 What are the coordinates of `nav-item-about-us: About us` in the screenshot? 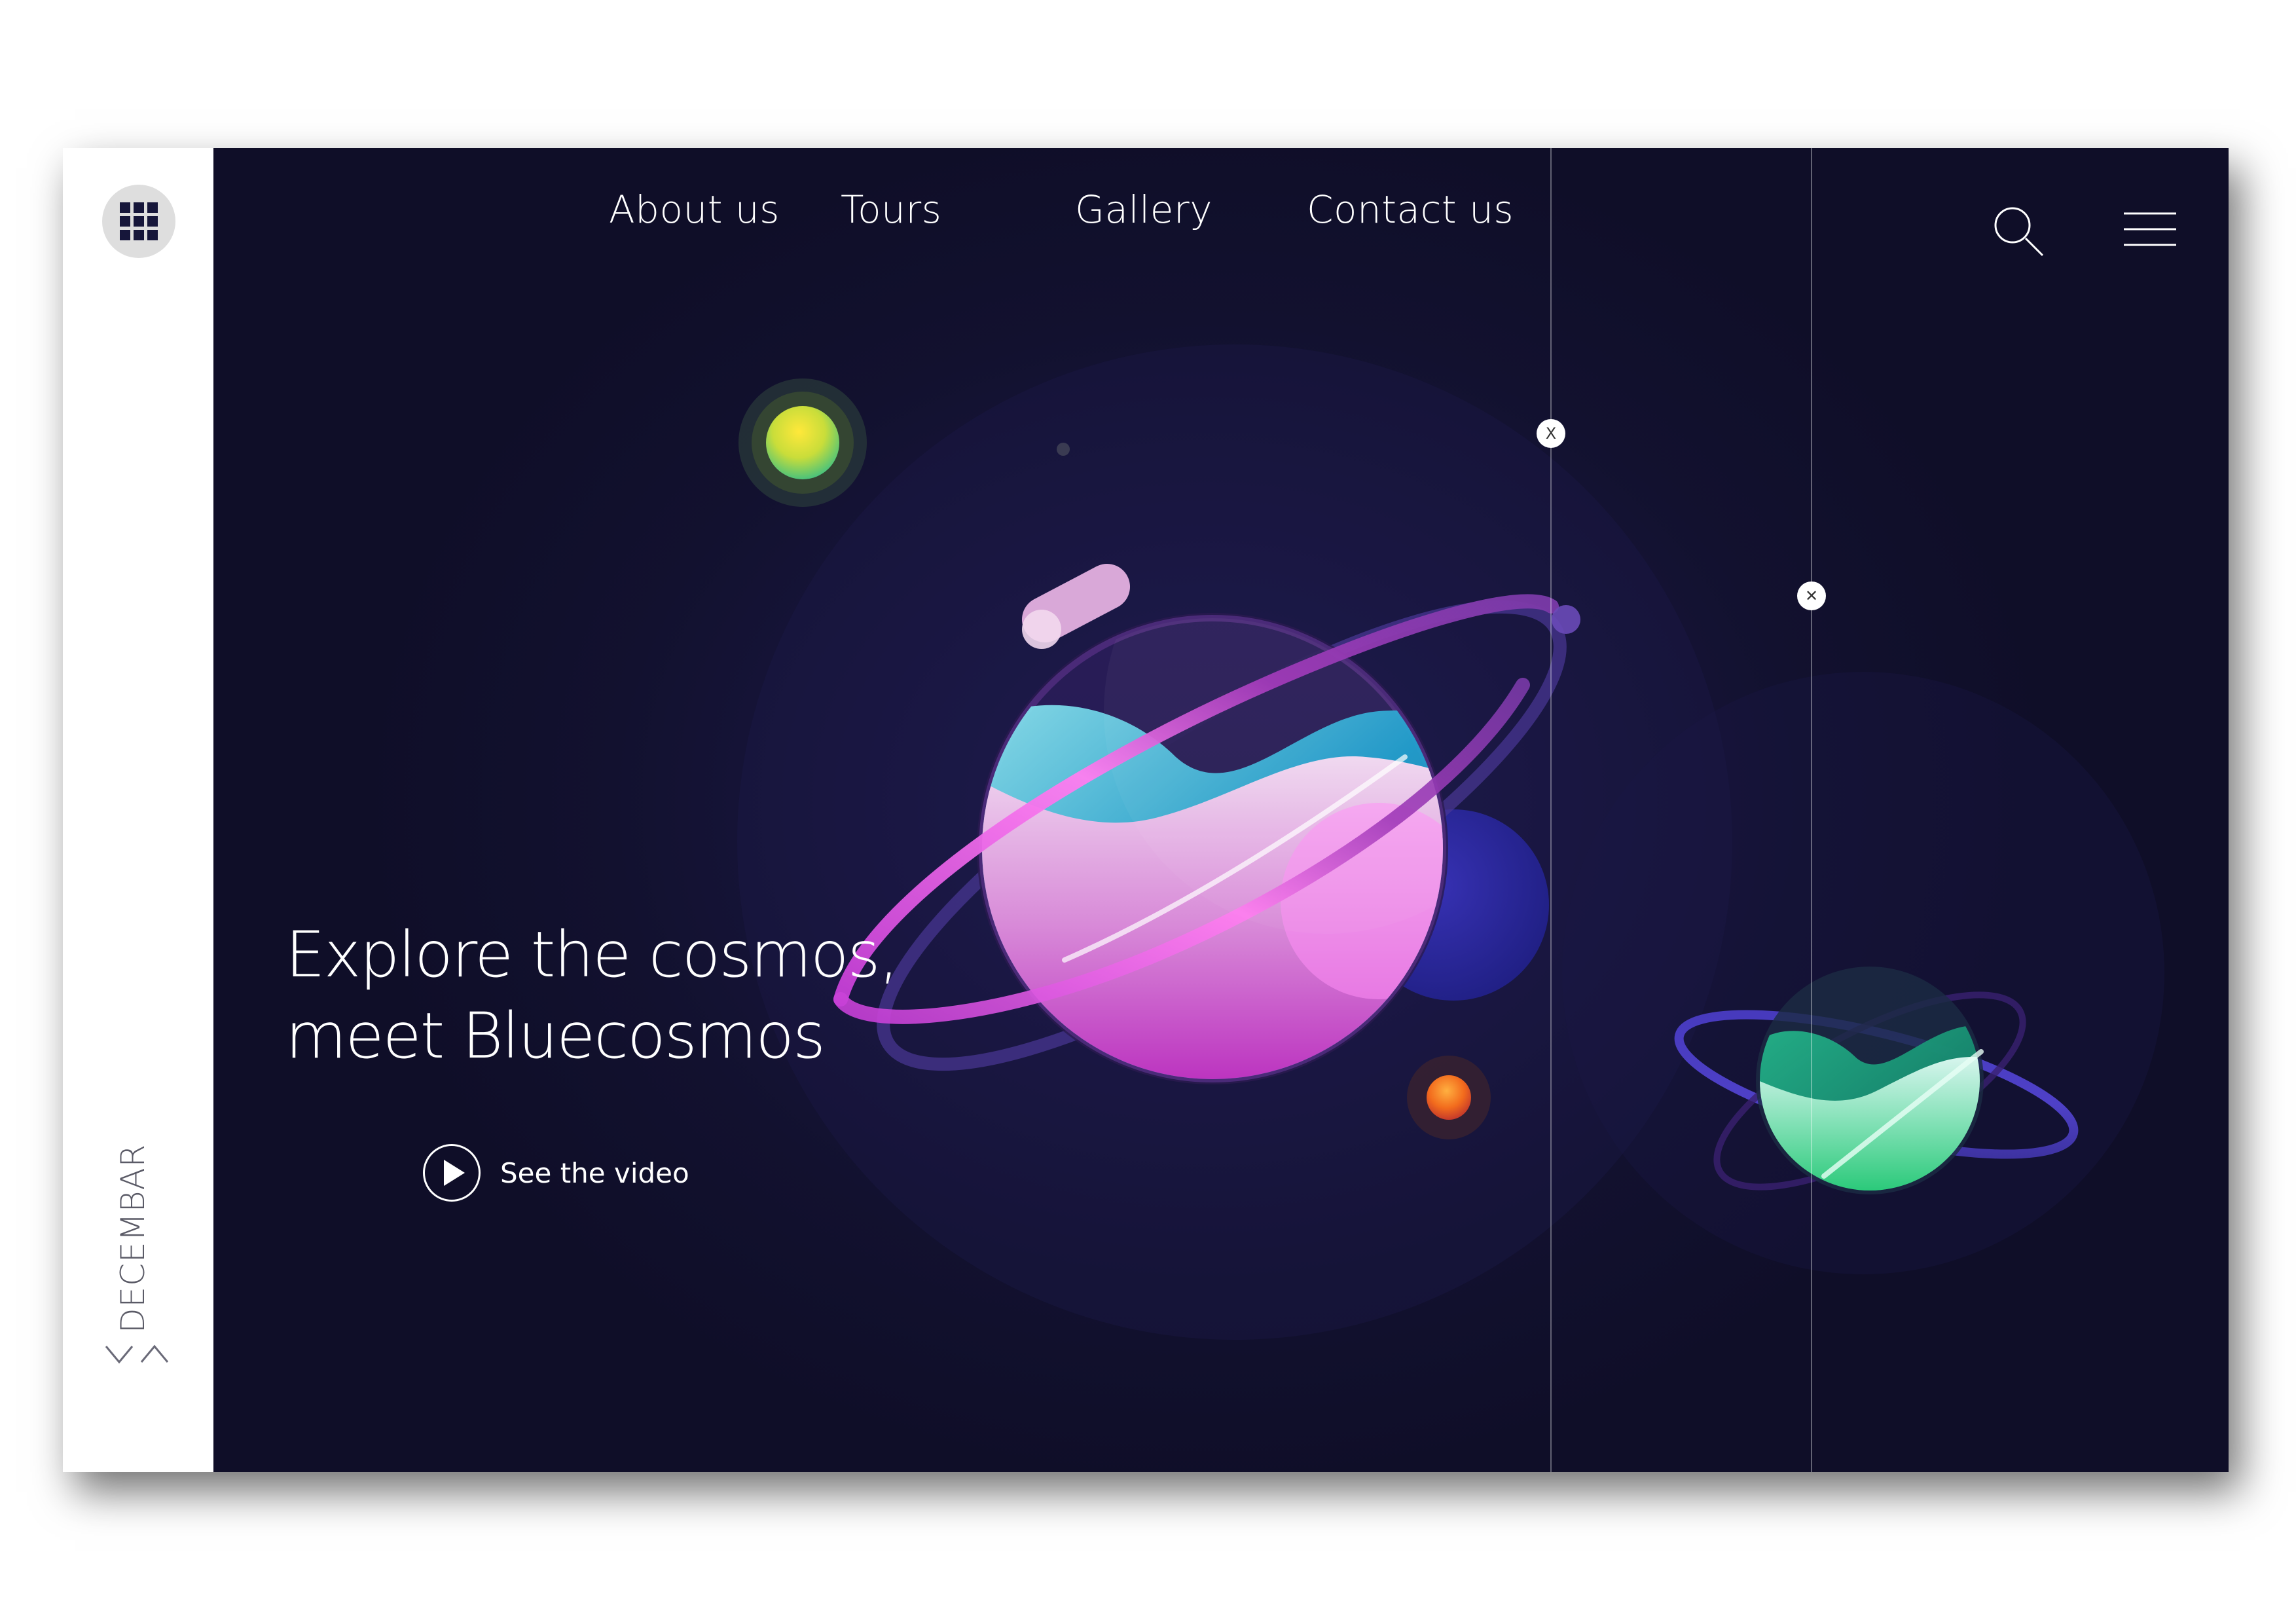 It's located at (694, 209).